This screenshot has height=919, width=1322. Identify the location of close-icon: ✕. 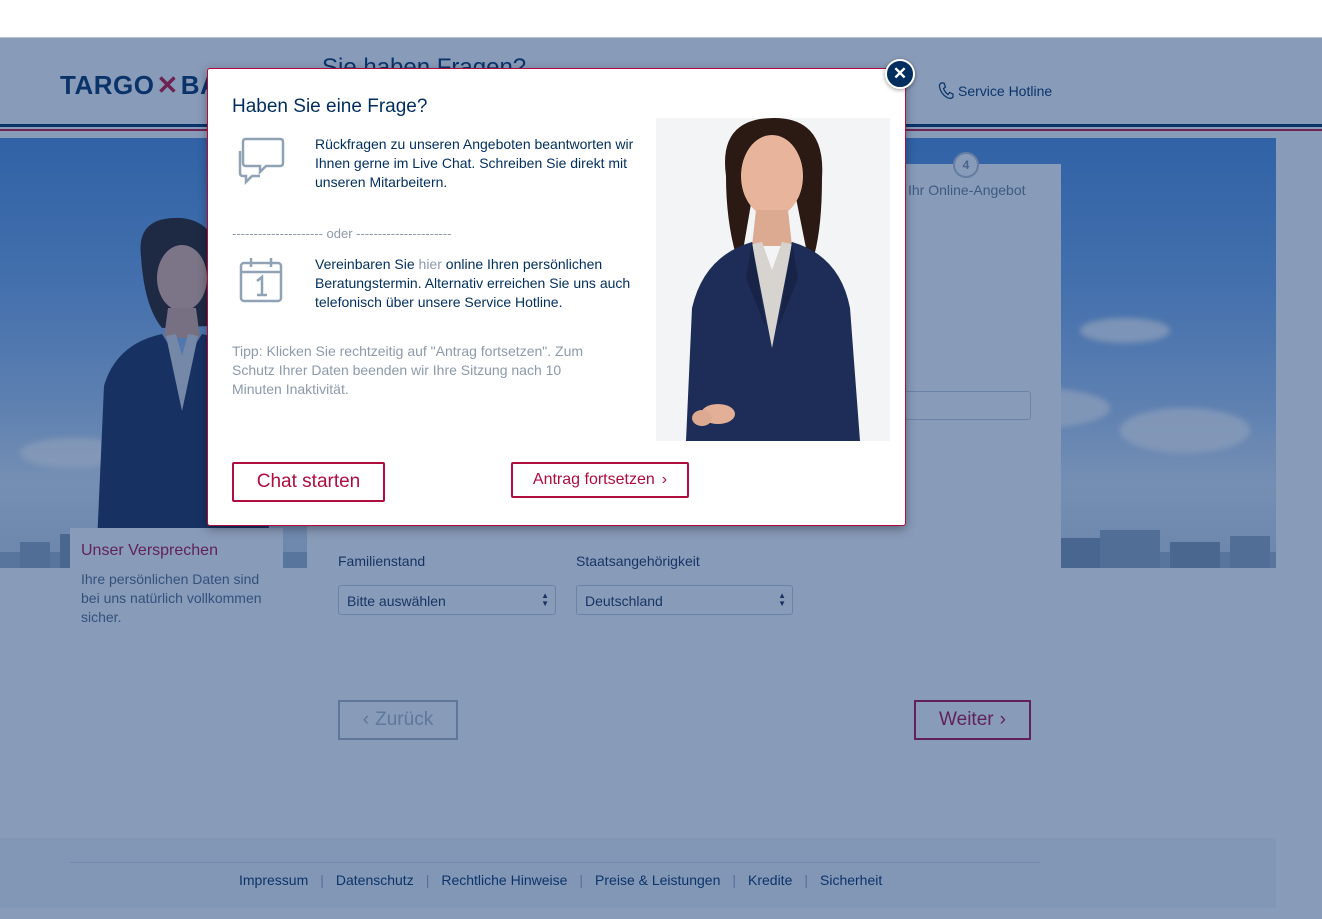
(900, 73).